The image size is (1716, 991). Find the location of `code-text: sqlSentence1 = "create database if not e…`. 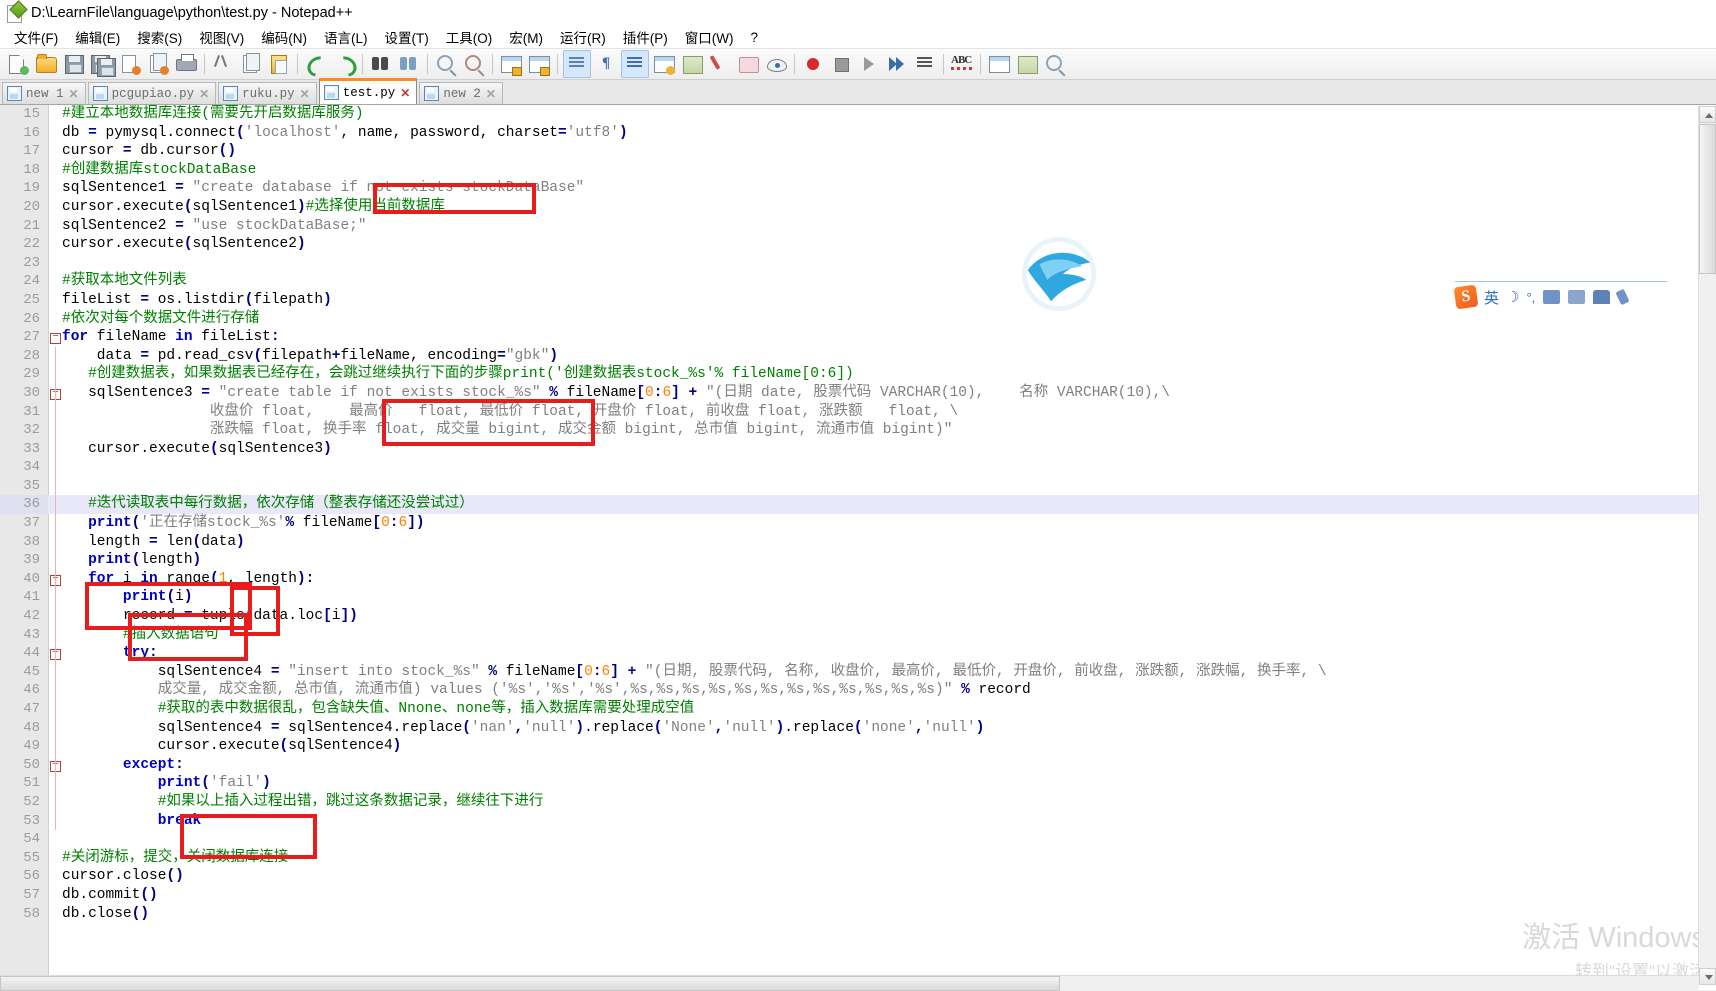

code-text: sqlSentence1 = "create database if not e… is located at coordinates (323, 188).